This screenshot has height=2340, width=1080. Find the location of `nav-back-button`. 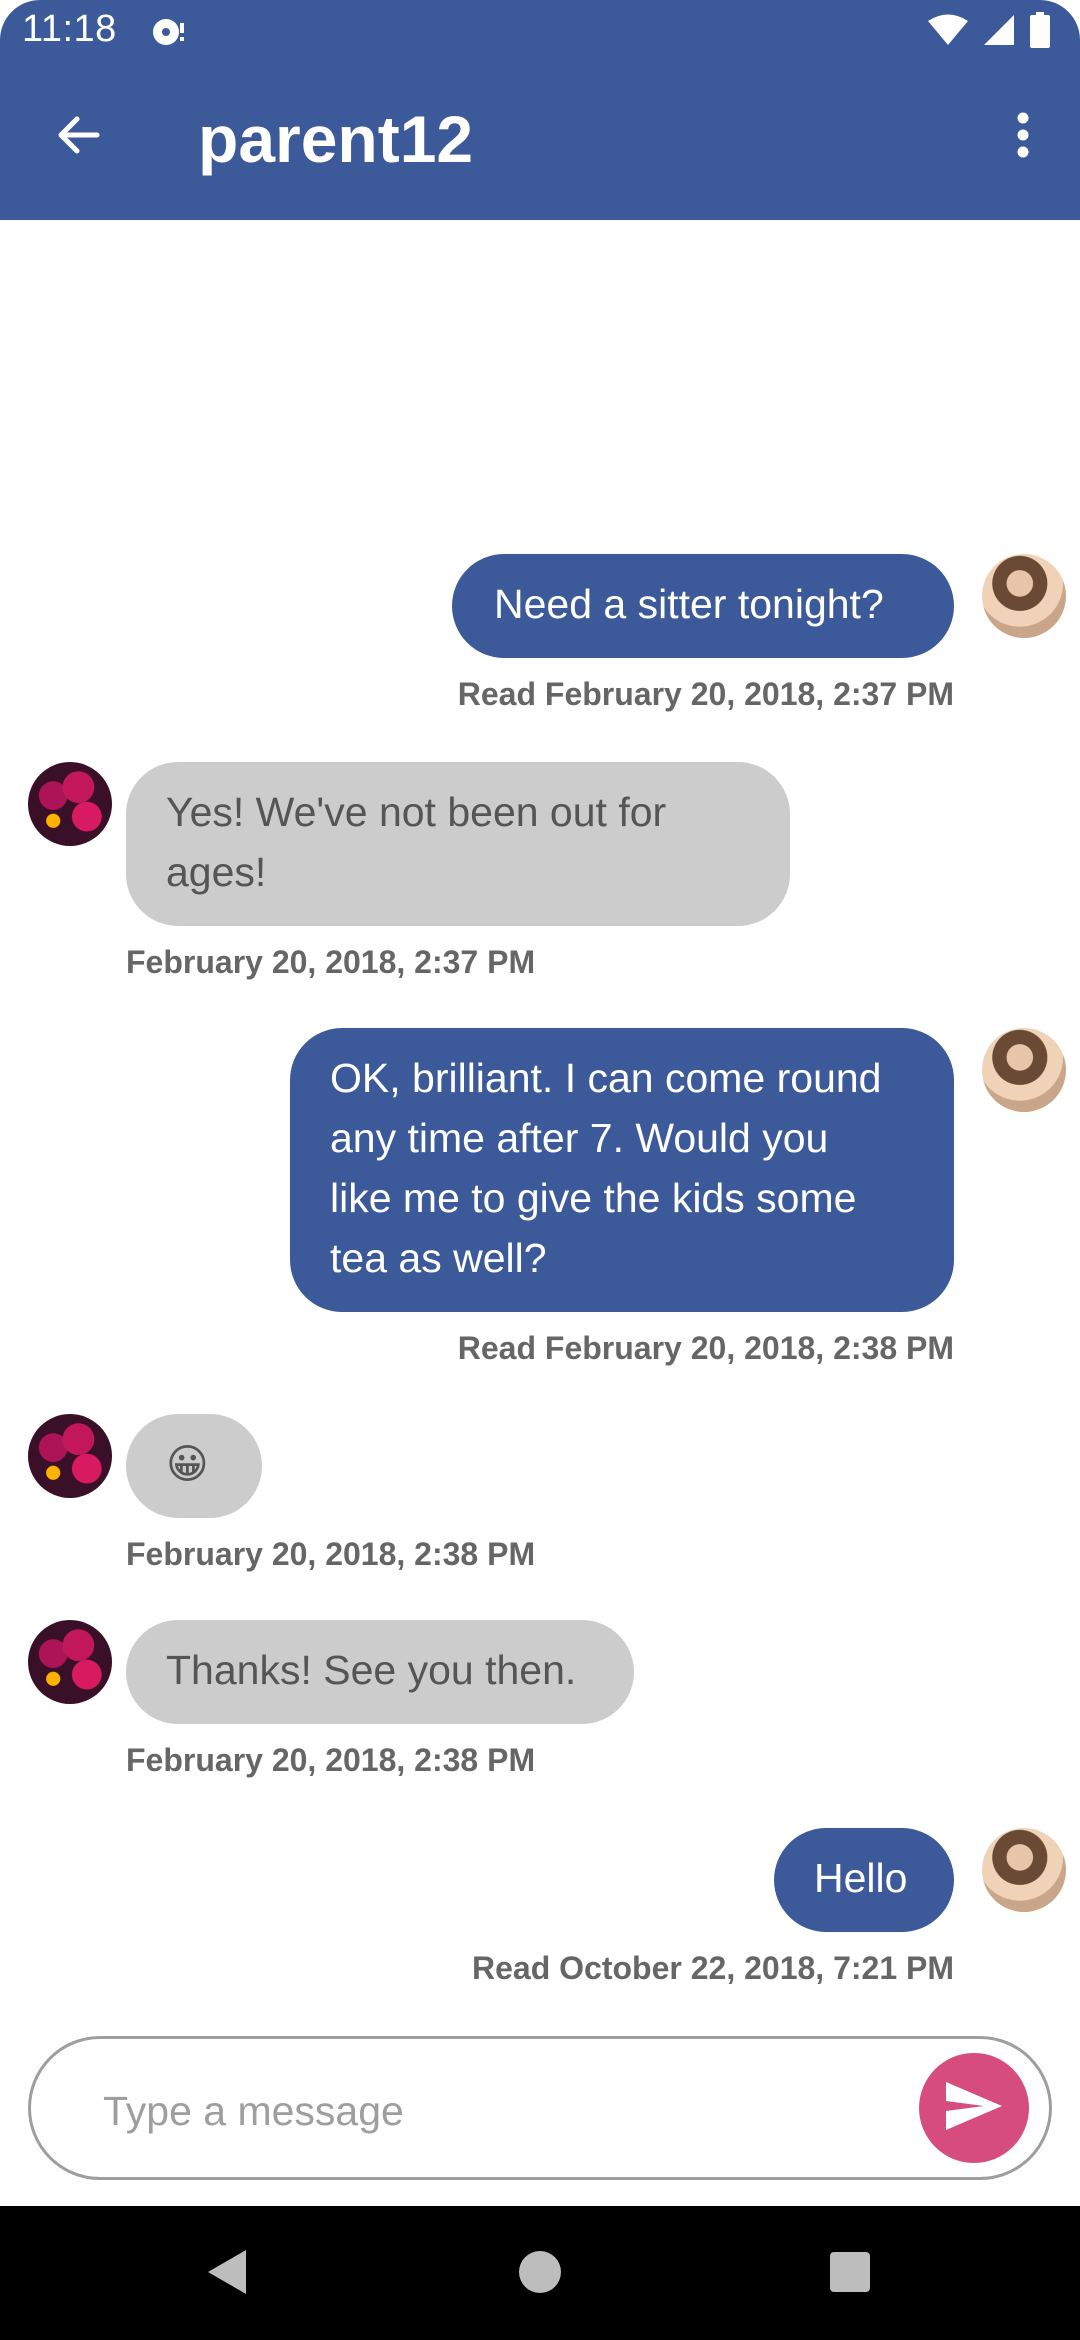

nav-back-button is located at coordinates (226, 2274).